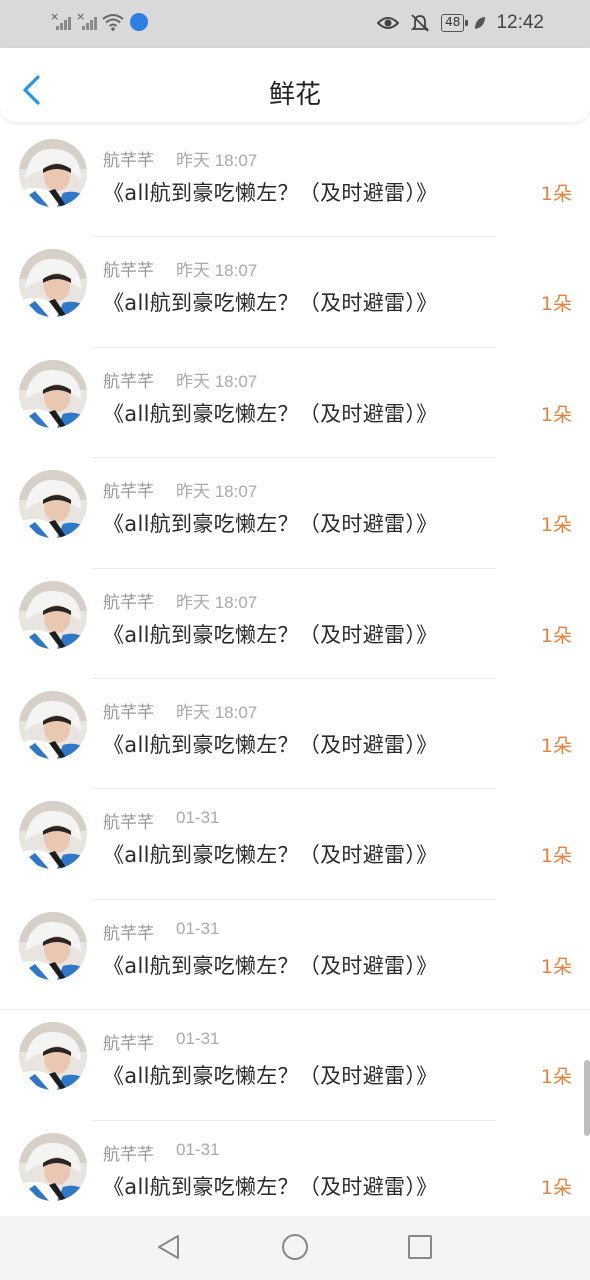 The image size is (590, 1280). I want to click on signal-1-icon: ×, so click(60, 21).